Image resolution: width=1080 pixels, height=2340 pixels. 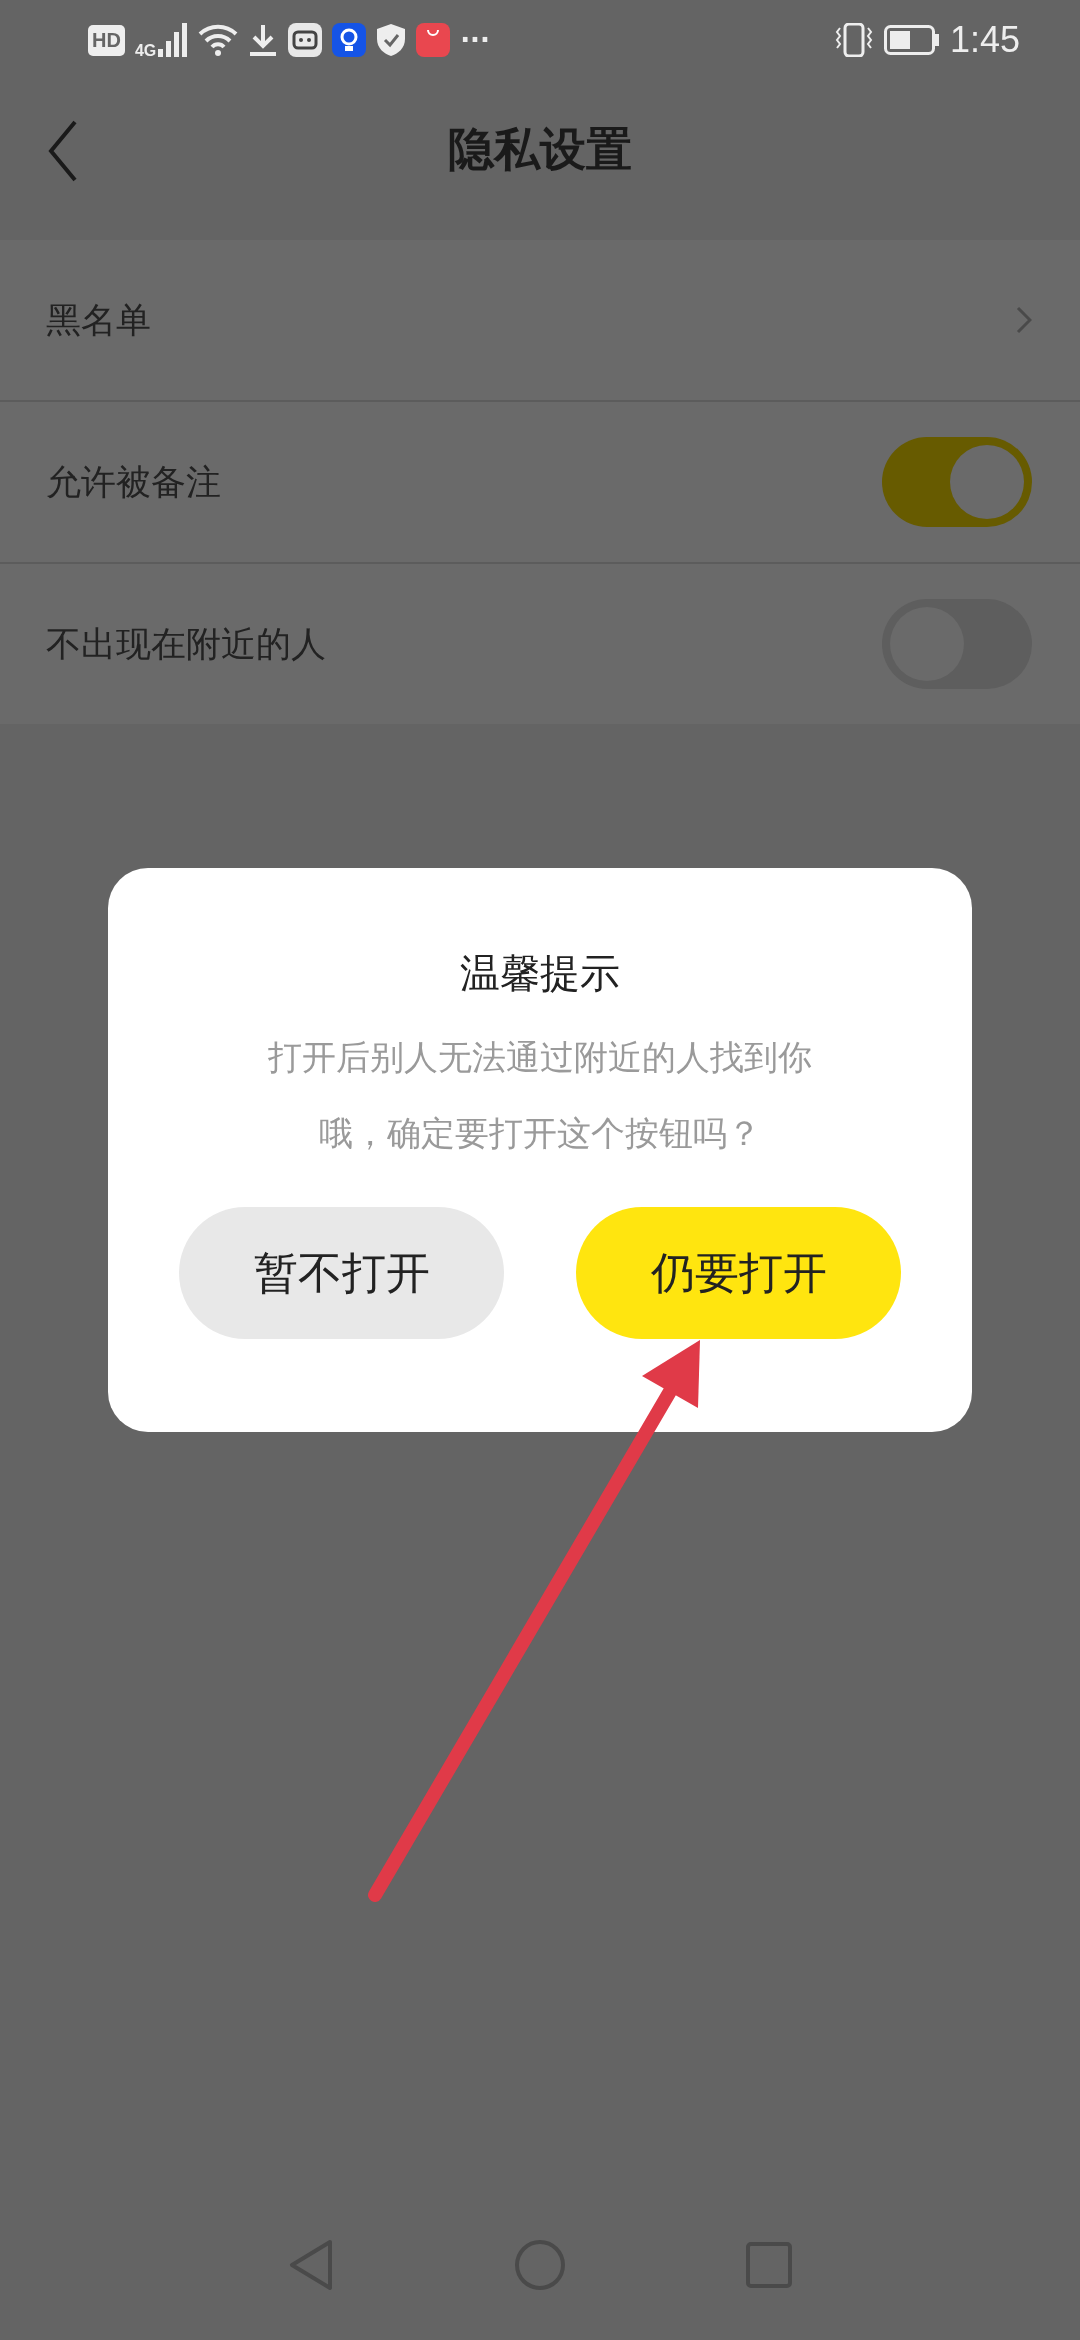 What do you see at coordinates (349, 40) in the screenshot?
I see `bulb-app-icon` at bounding box center [349, 40].